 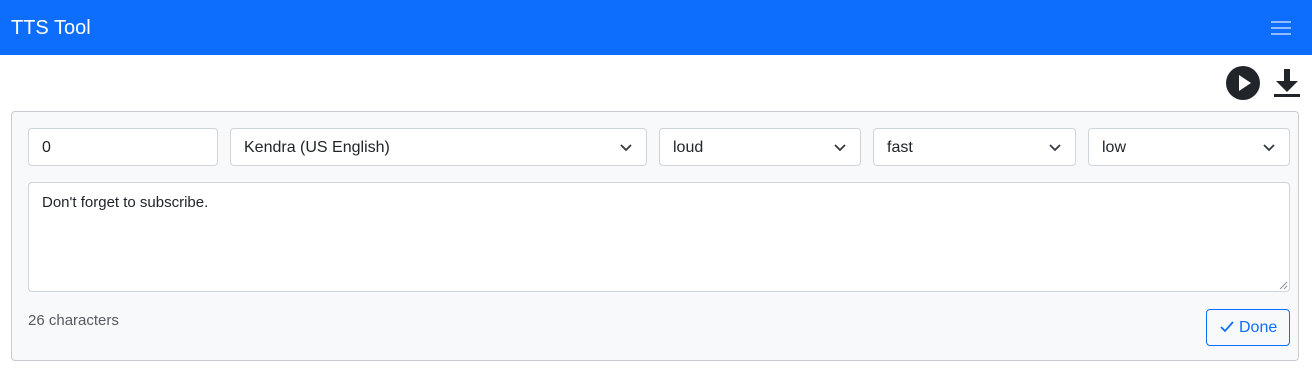 What do you see at coordinates (1227, 327) in the screenshot?
I see `check-icon` at bounding box center [1227, 327].